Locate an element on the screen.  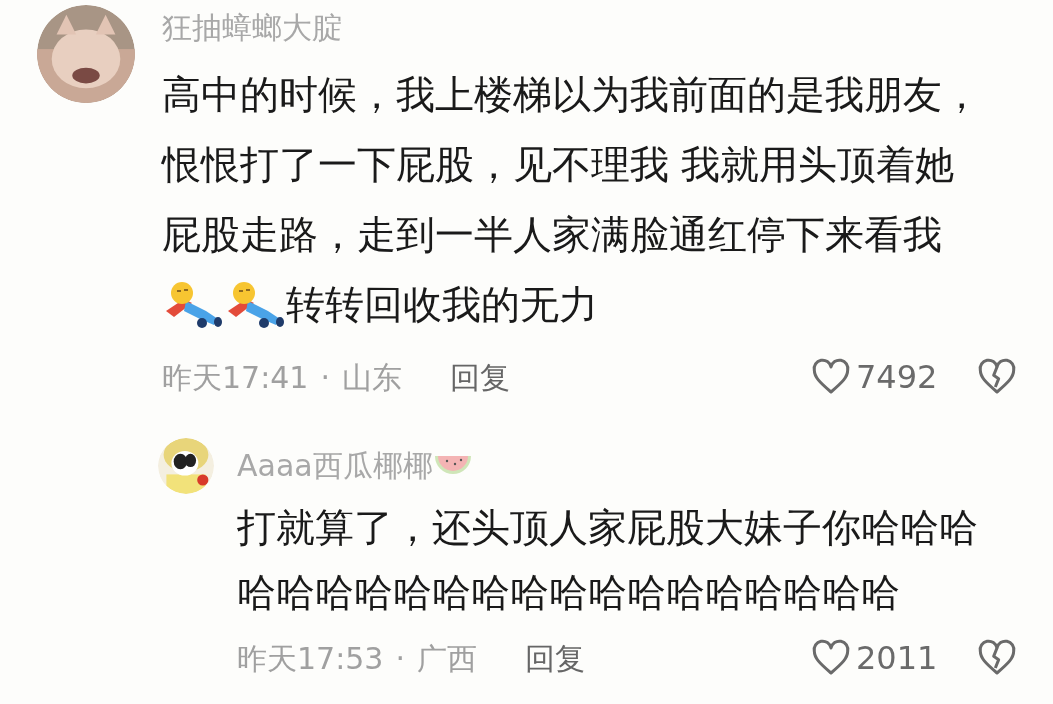
comment-text: 转转回收我的无力 is located at coordinates (442, 304).